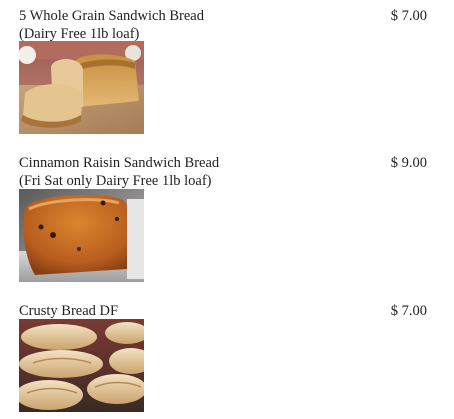 Image resolution: width=454 pixels, height=419 pixels. I want to click on item-name: Crusty Bread DF, so click(69, 311).